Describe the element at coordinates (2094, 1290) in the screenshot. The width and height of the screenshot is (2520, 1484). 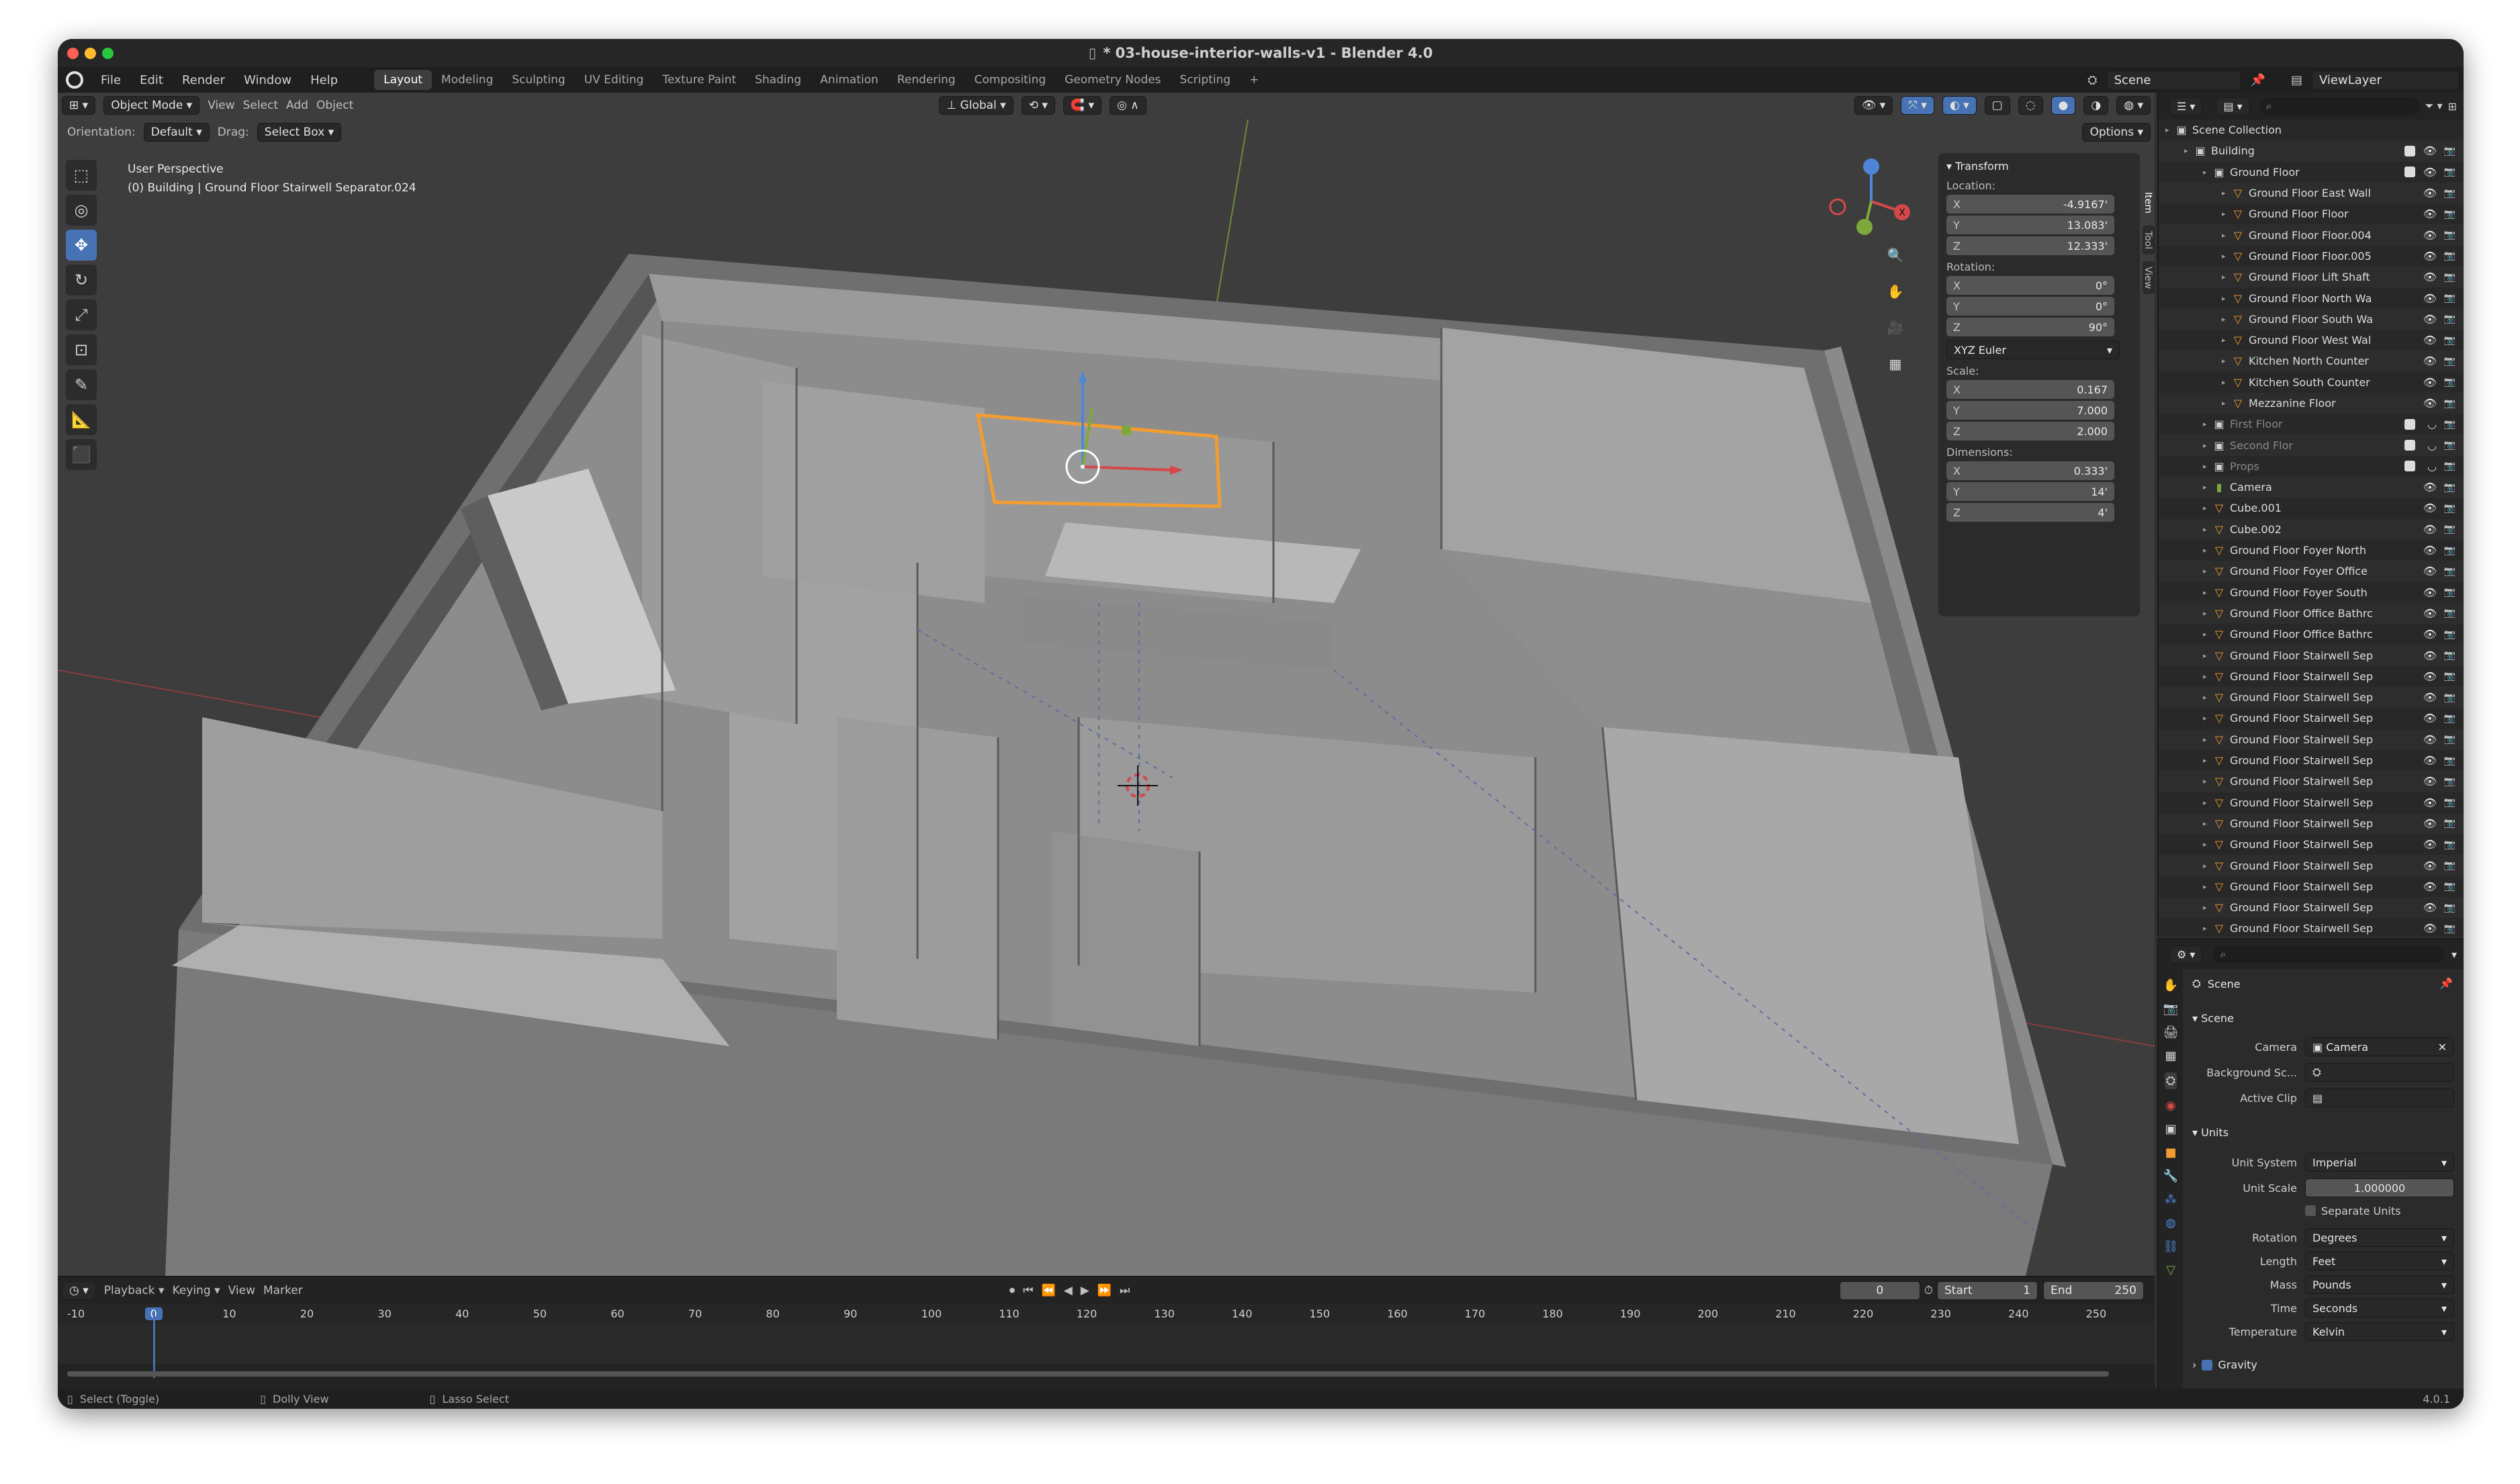
I see `end-frame-field: End 250` at that location.